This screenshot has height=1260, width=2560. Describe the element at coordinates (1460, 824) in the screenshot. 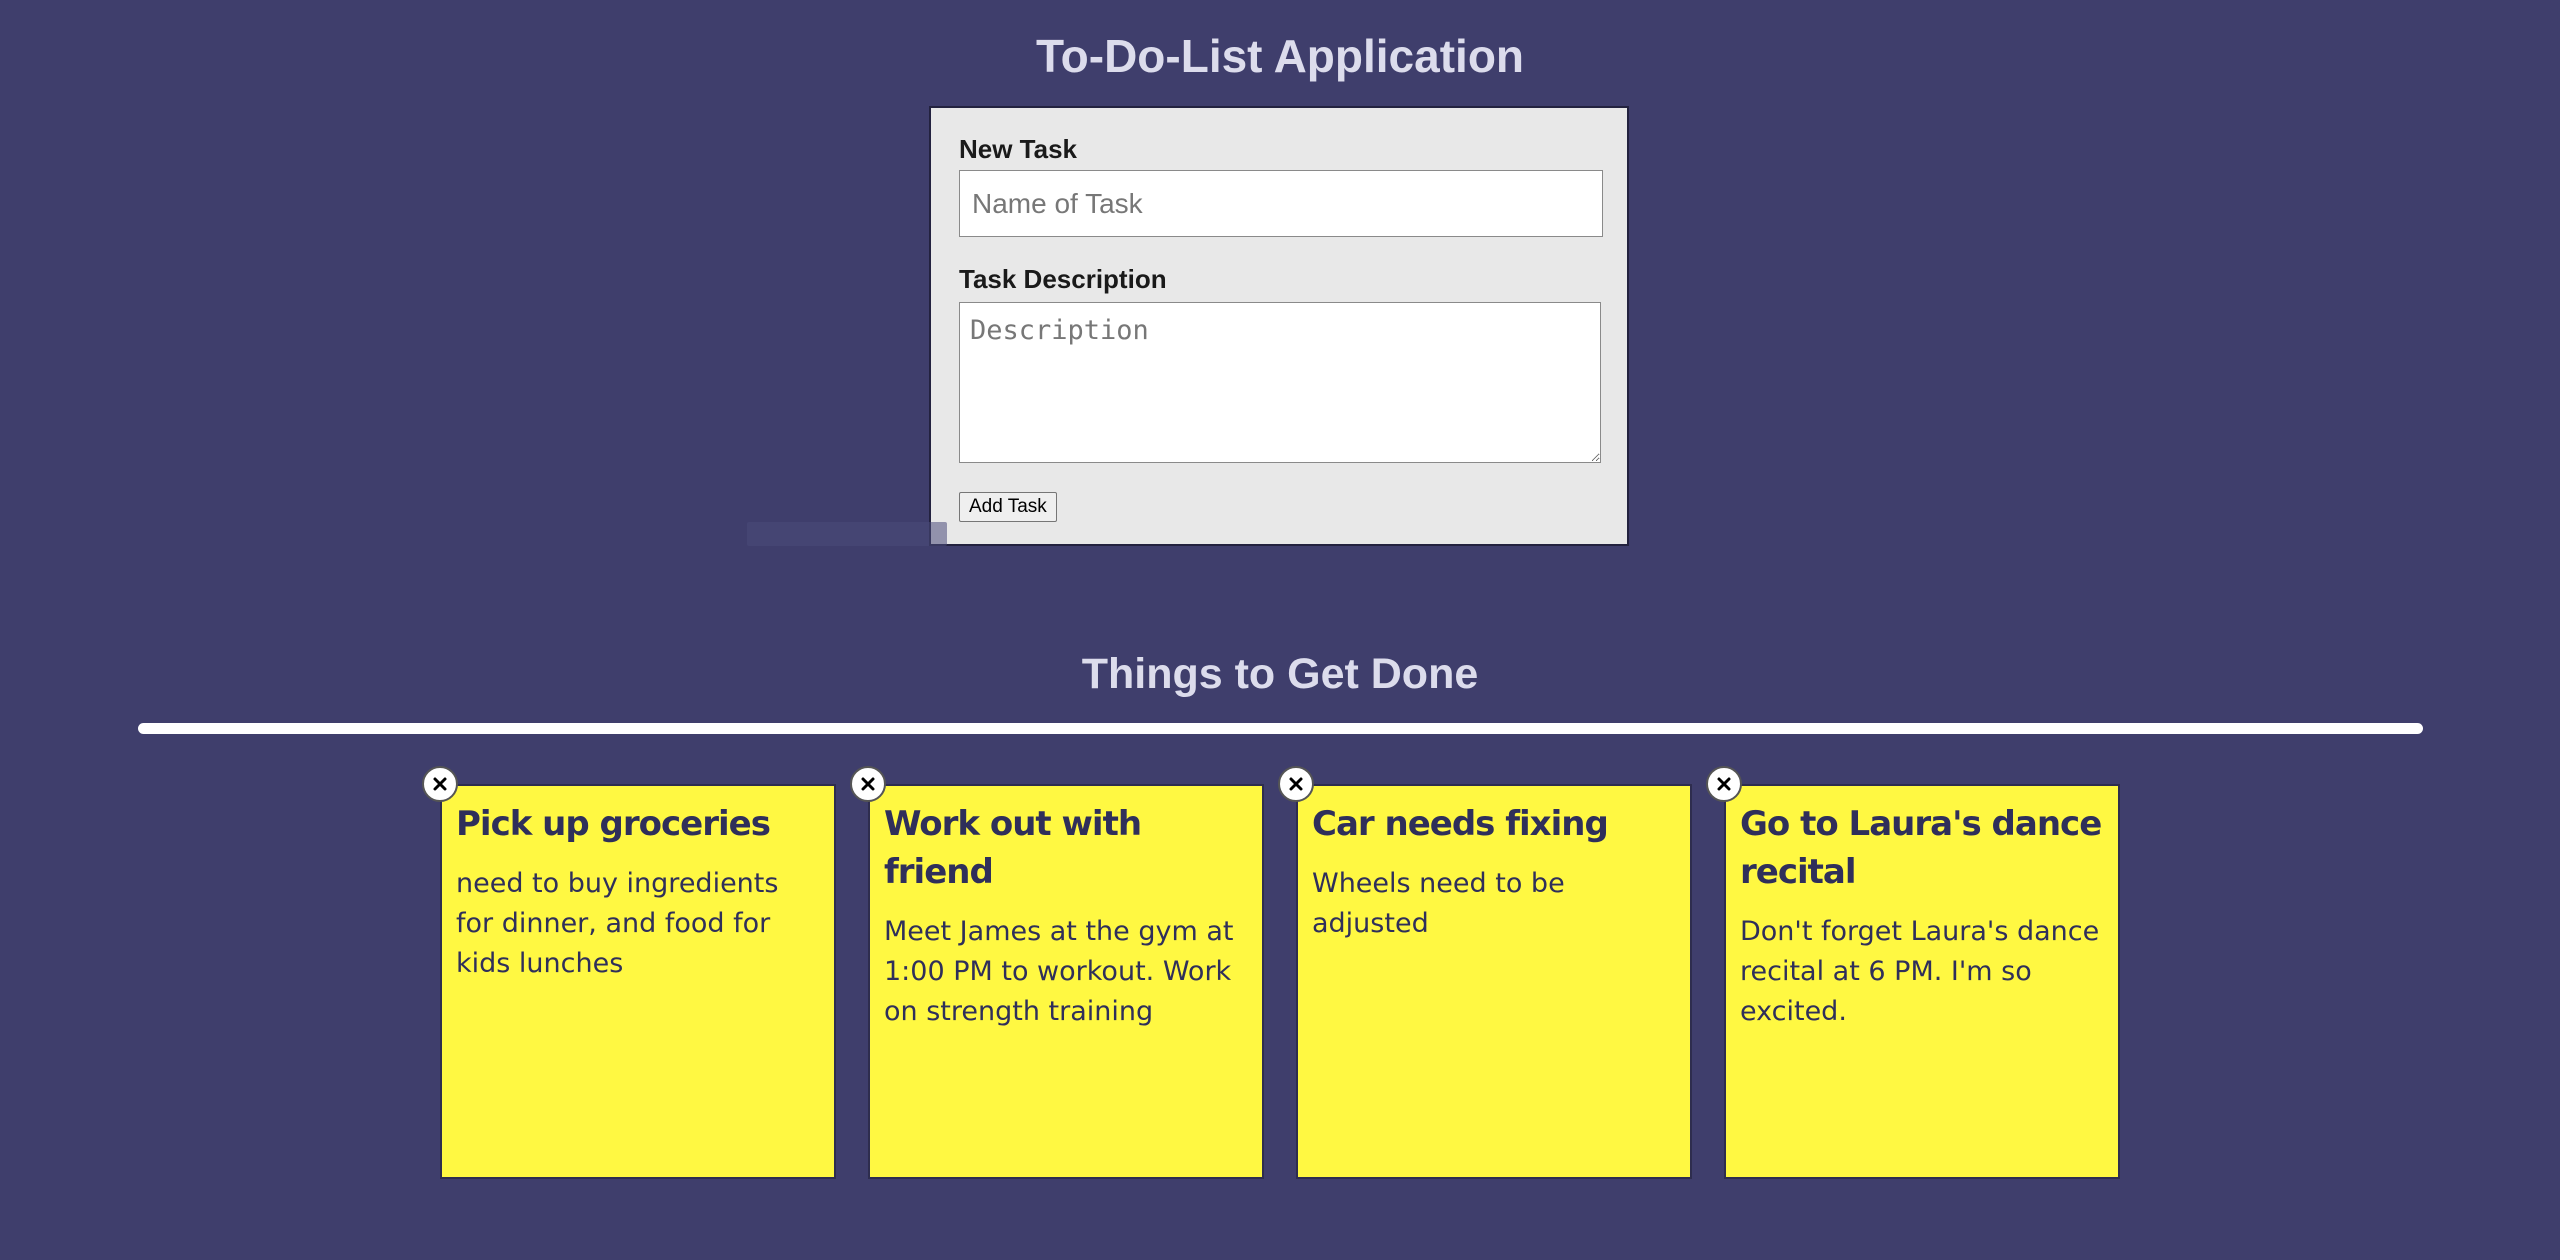

I see `note-title: Car needs fixing` at that location.